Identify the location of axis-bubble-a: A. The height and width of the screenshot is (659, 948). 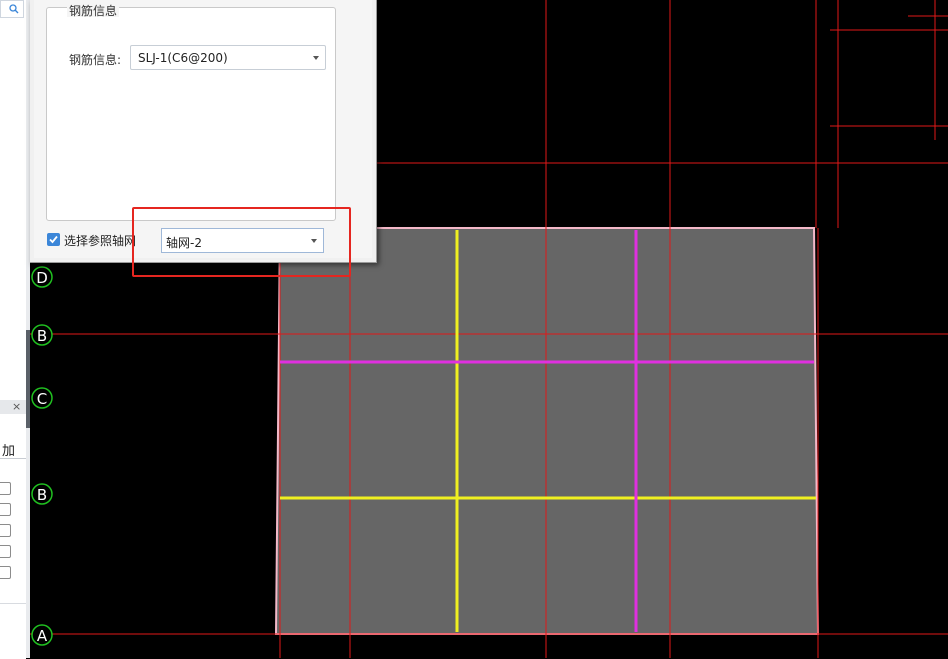
(42, 635).